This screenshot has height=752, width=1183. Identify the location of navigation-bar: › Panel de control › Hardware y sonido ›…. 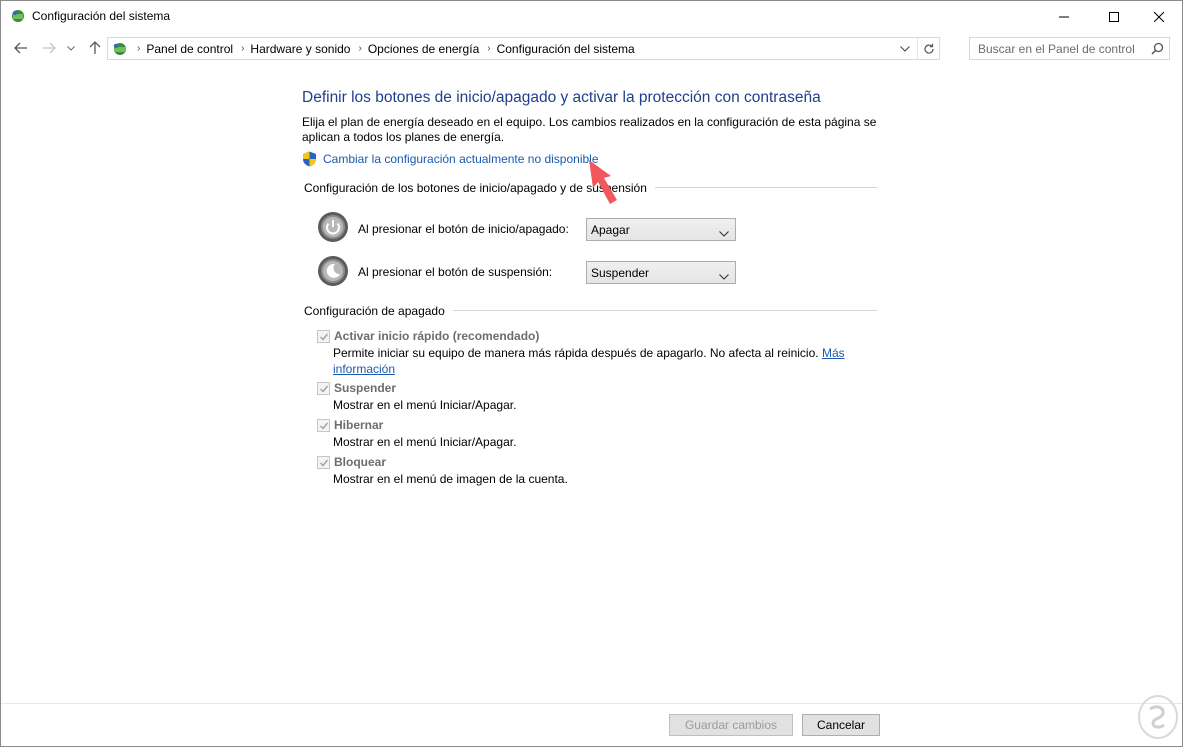
(591, 48).